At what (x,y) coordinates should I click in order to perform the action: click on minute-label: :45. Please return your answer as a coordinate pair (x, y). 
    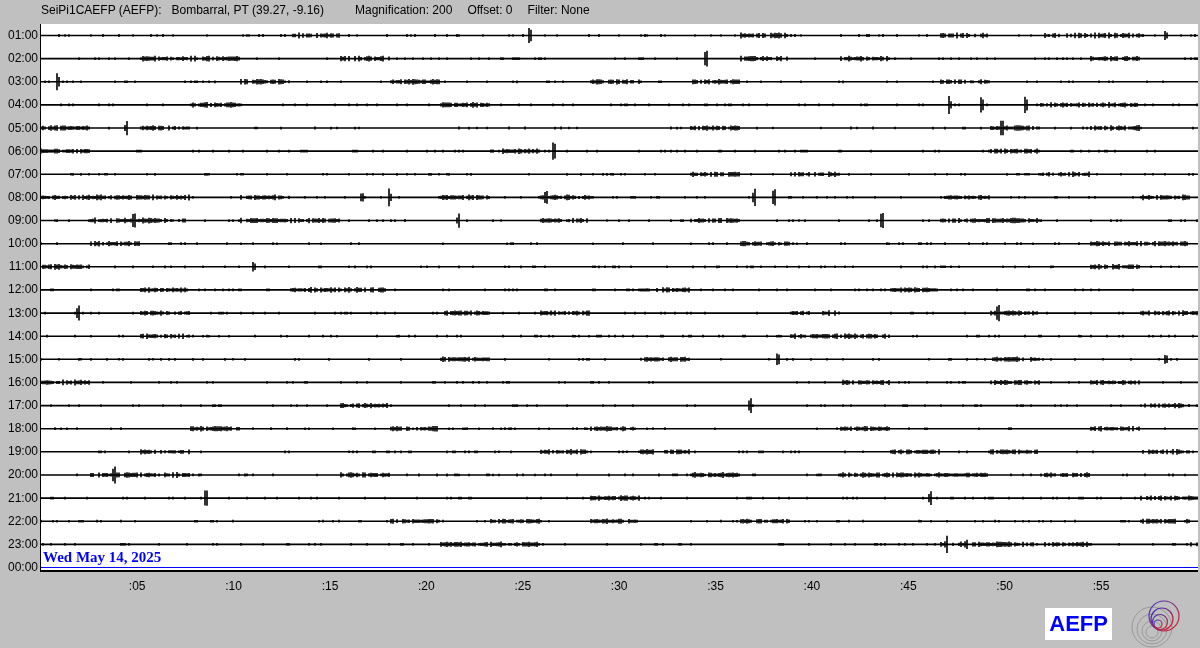
    Looking at the image, I should click on (908, 586).